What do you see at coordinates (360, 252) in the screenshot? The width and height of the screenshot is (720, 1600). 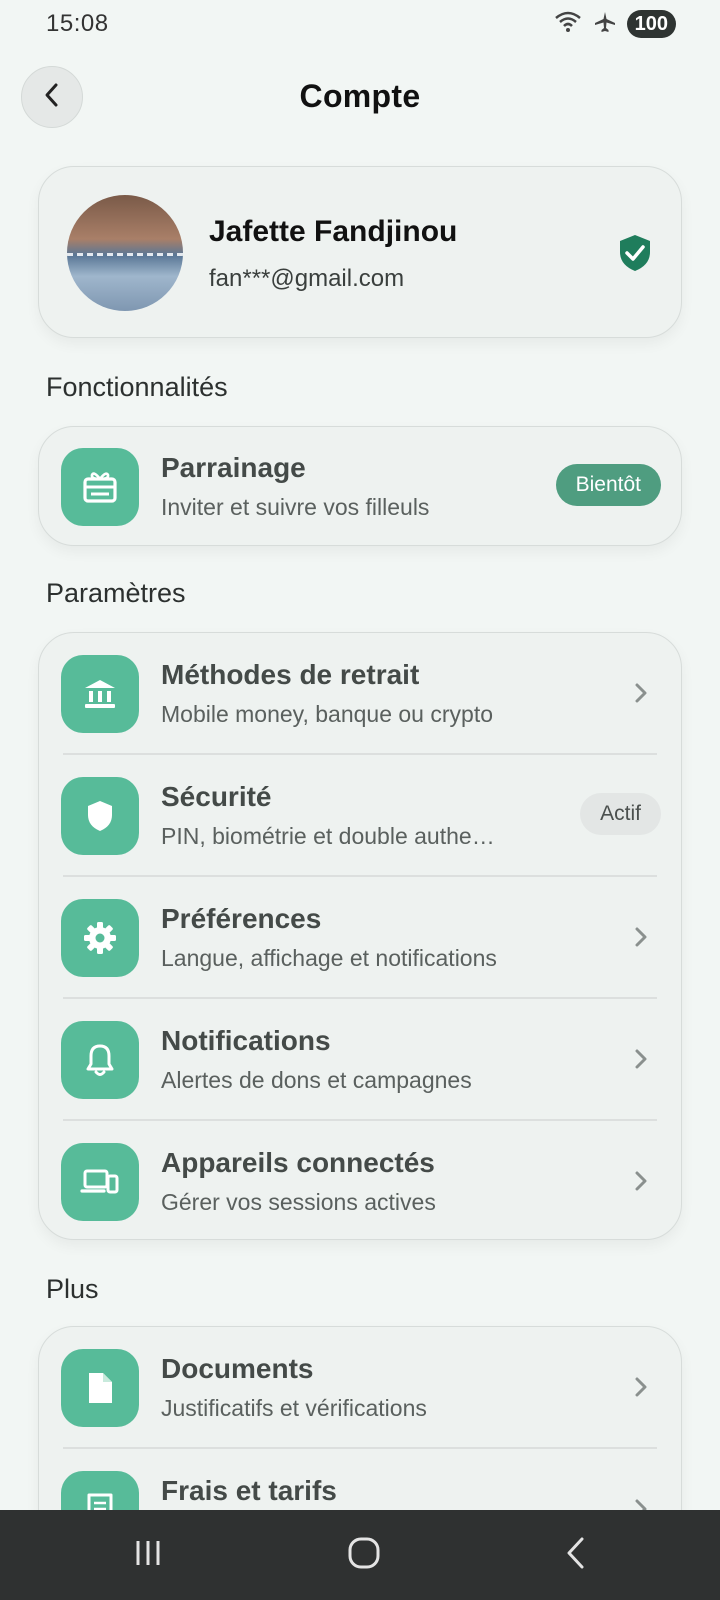 I see `profile-card: Jafette Fandjinou fan***@gmail.com` at bounding box center [360, 252].